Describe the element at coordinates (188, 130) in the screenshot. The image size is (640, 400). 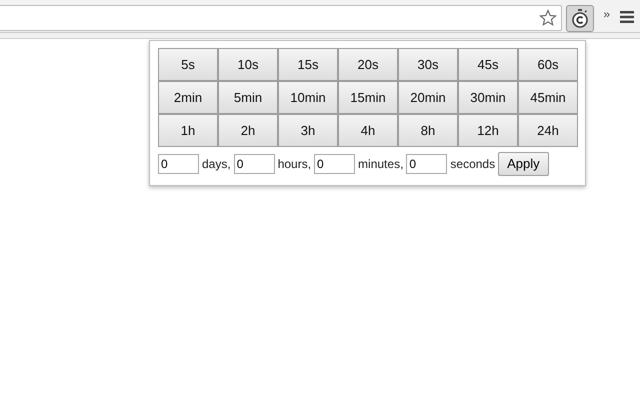
I see `preset-button: 1h` at that location.